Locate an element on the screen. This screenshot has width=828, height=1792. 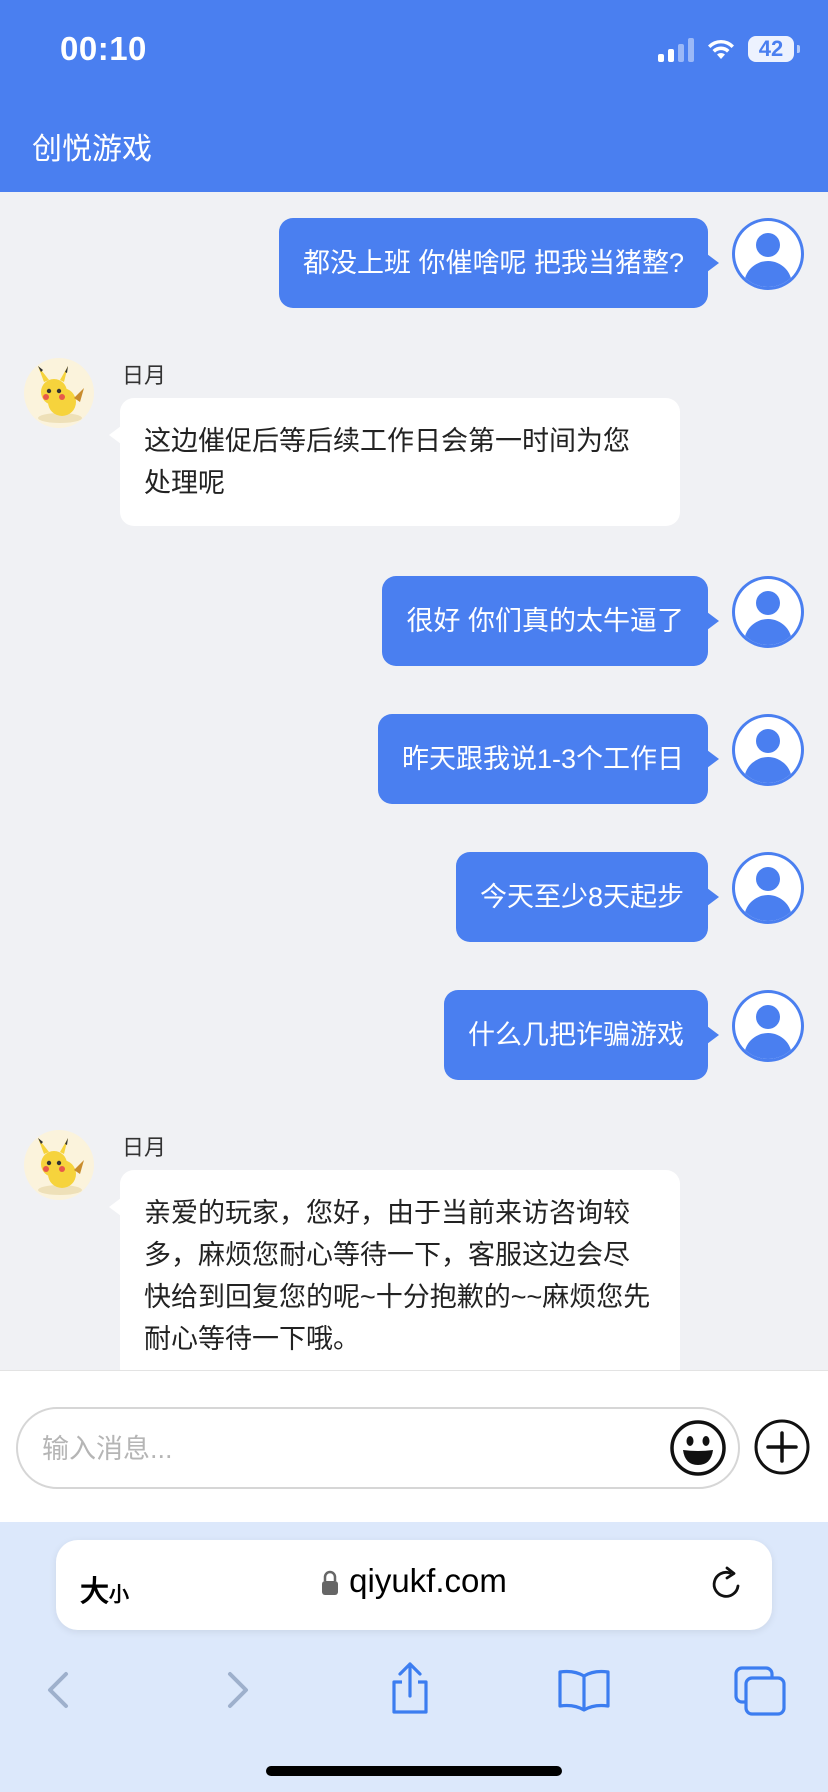
message-input-box is located at coordinates (378, 1448).